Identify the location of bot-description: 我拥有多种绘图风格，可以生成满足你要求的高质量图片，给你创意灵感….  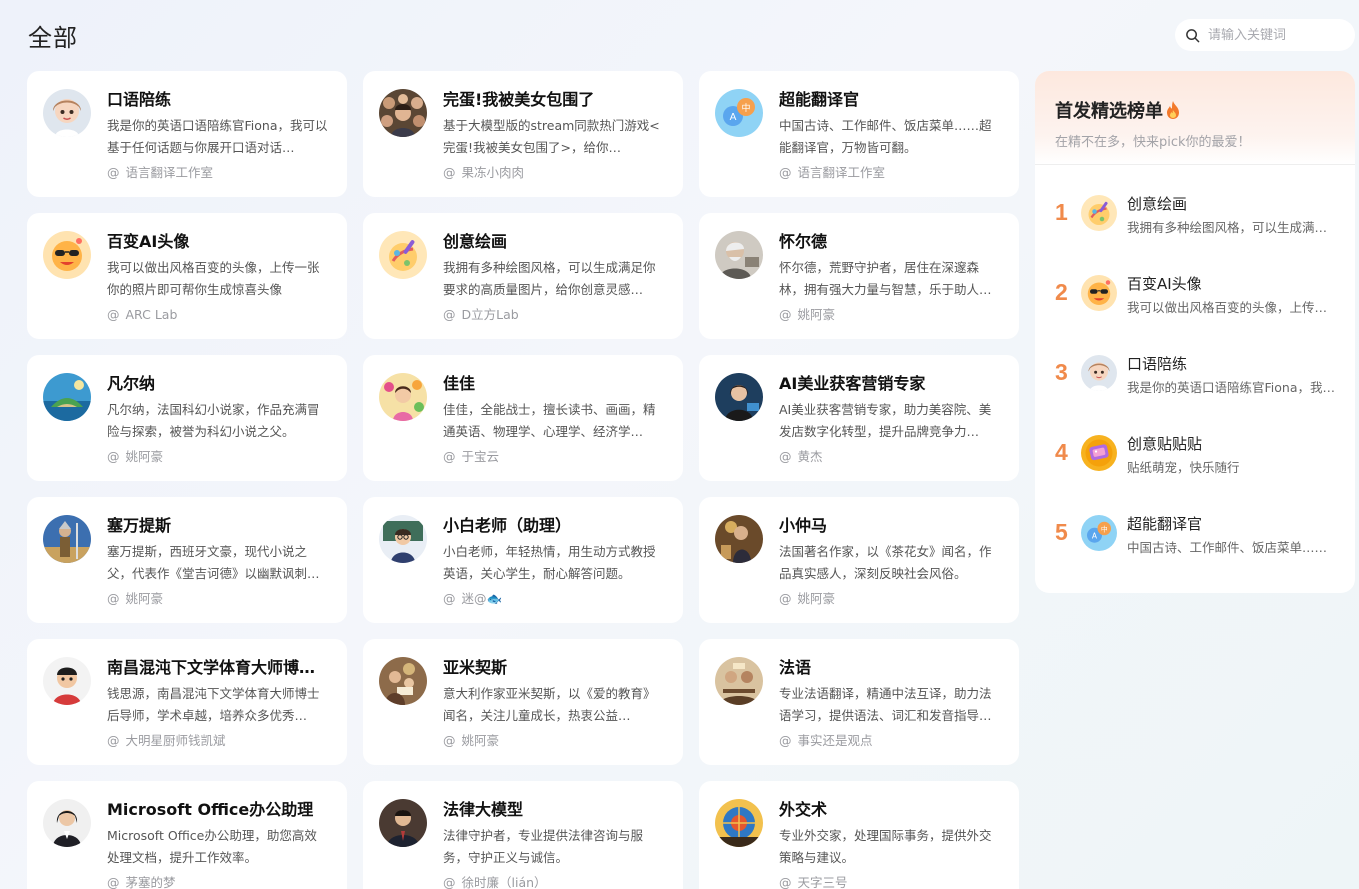
(549, 278).